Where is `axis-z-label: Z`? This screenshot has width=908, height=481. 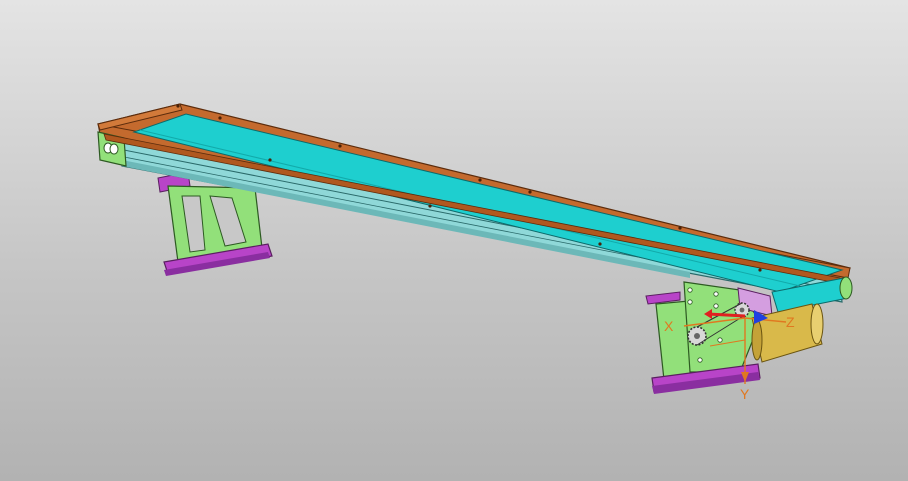 axis-z-label: Z is located at coordinates (790, 322).